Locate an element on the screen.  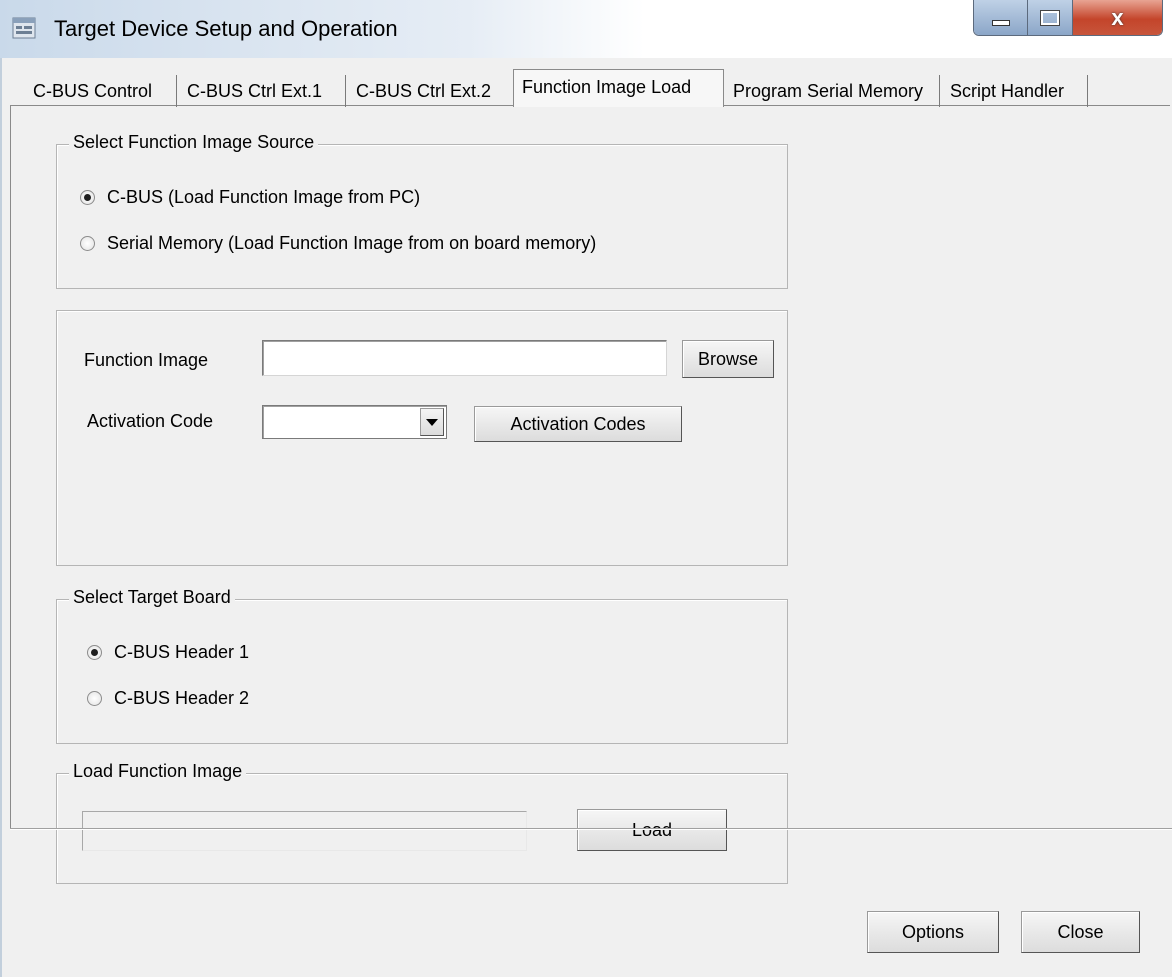
options-button: Options is located at coordinates (933, 932).